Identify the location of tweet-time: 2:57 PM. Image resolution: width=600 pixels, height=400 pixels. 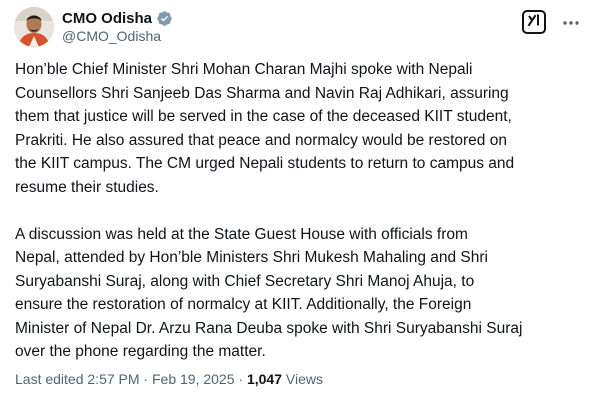
(113, 379).